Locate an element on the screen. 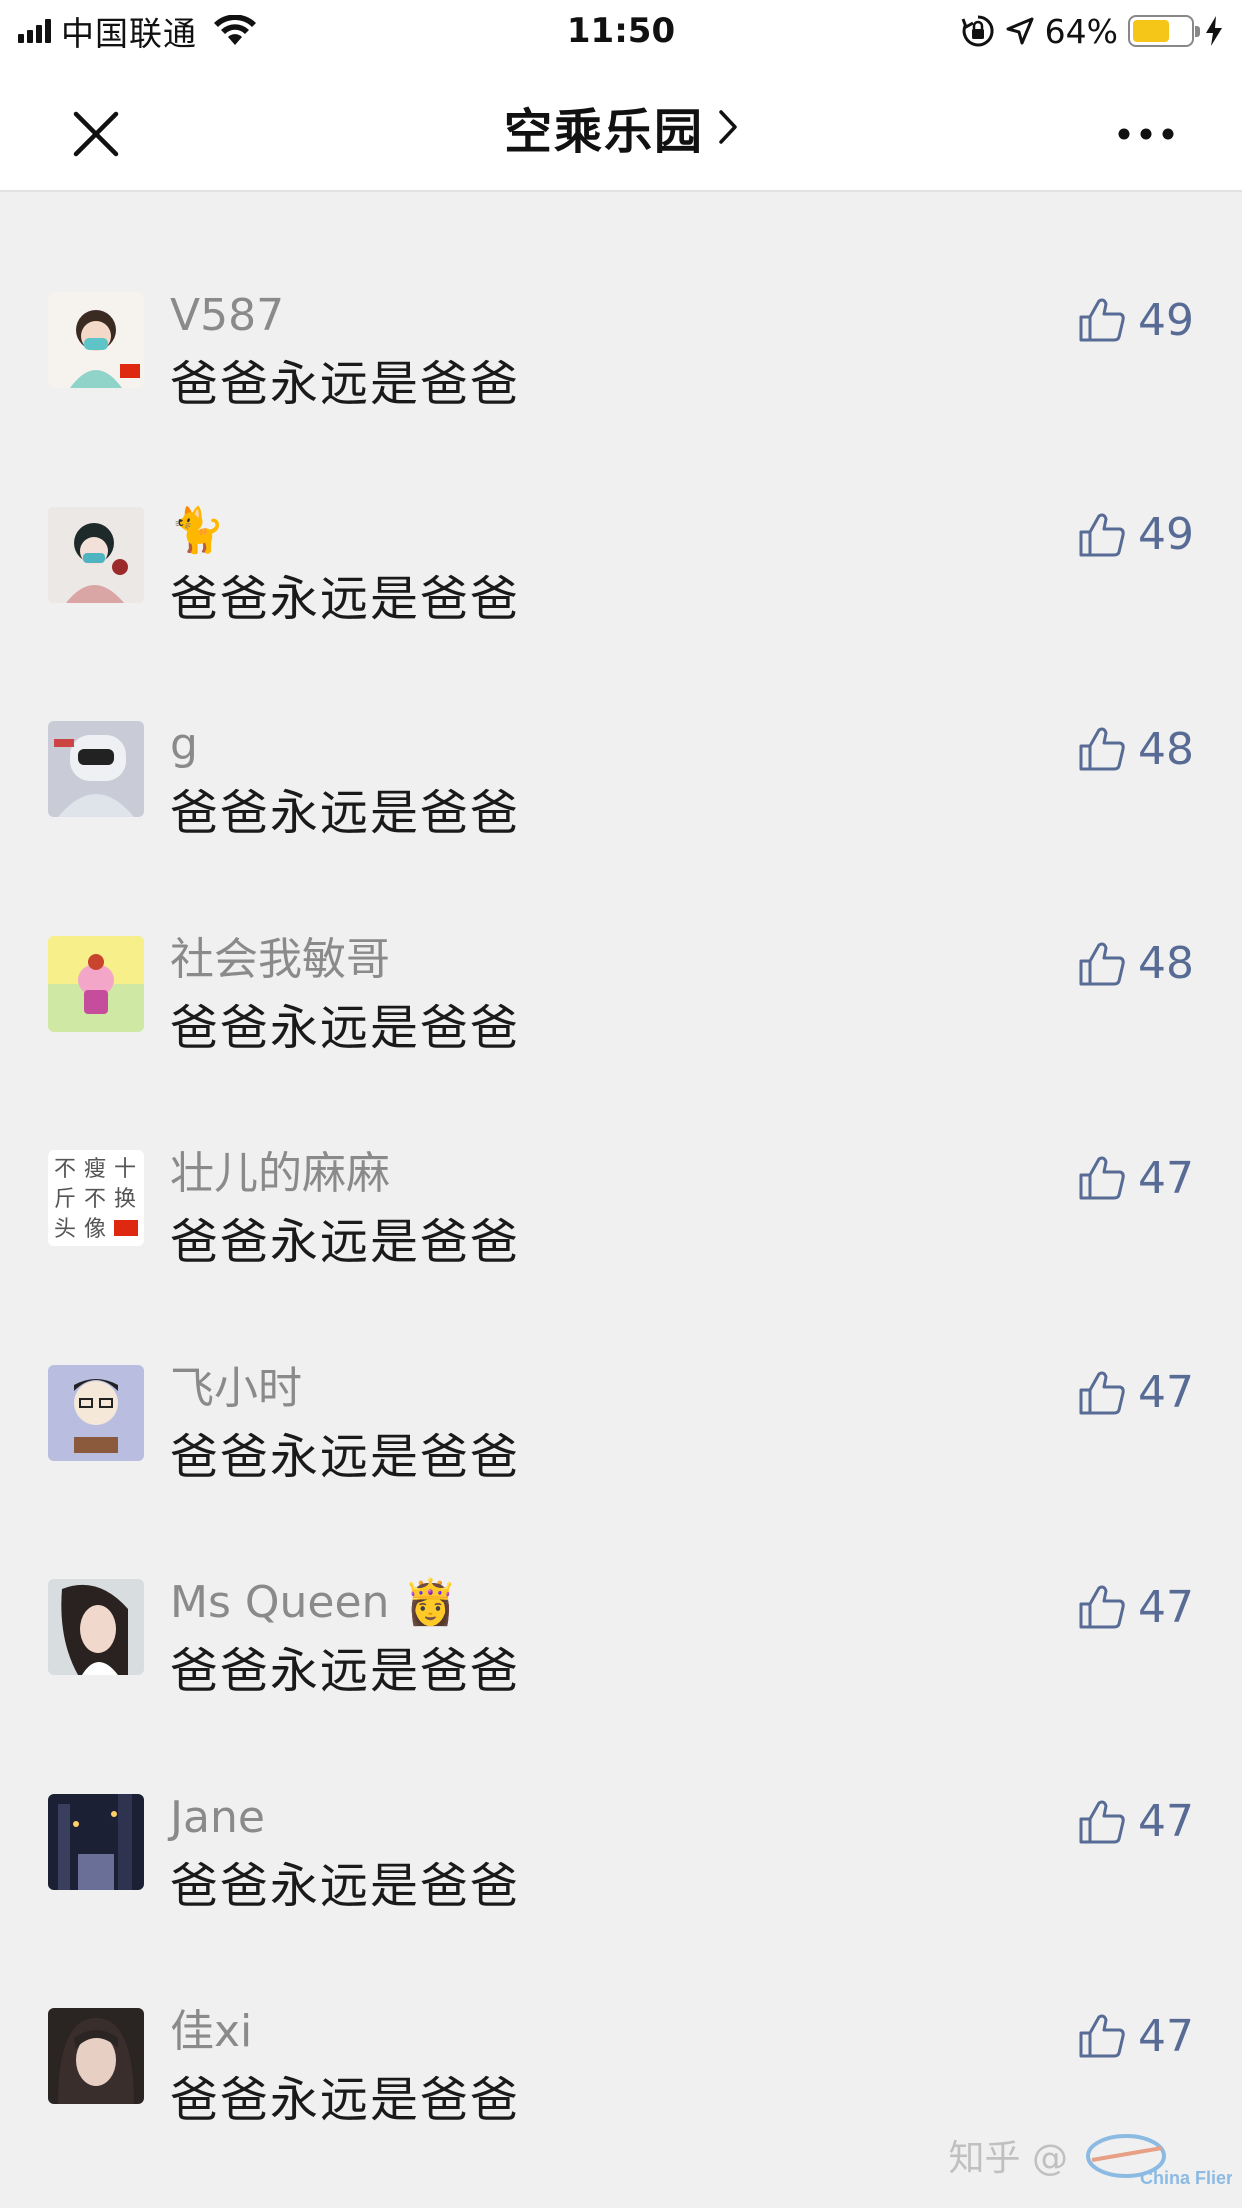 Image resolution: width=1242 pixels, height=2208 pixels. comment-item: 不瘦十斤不换头像壮儿的麻麻 爸爸永远是爸爸 47 is located at coordinates (621, 1256).